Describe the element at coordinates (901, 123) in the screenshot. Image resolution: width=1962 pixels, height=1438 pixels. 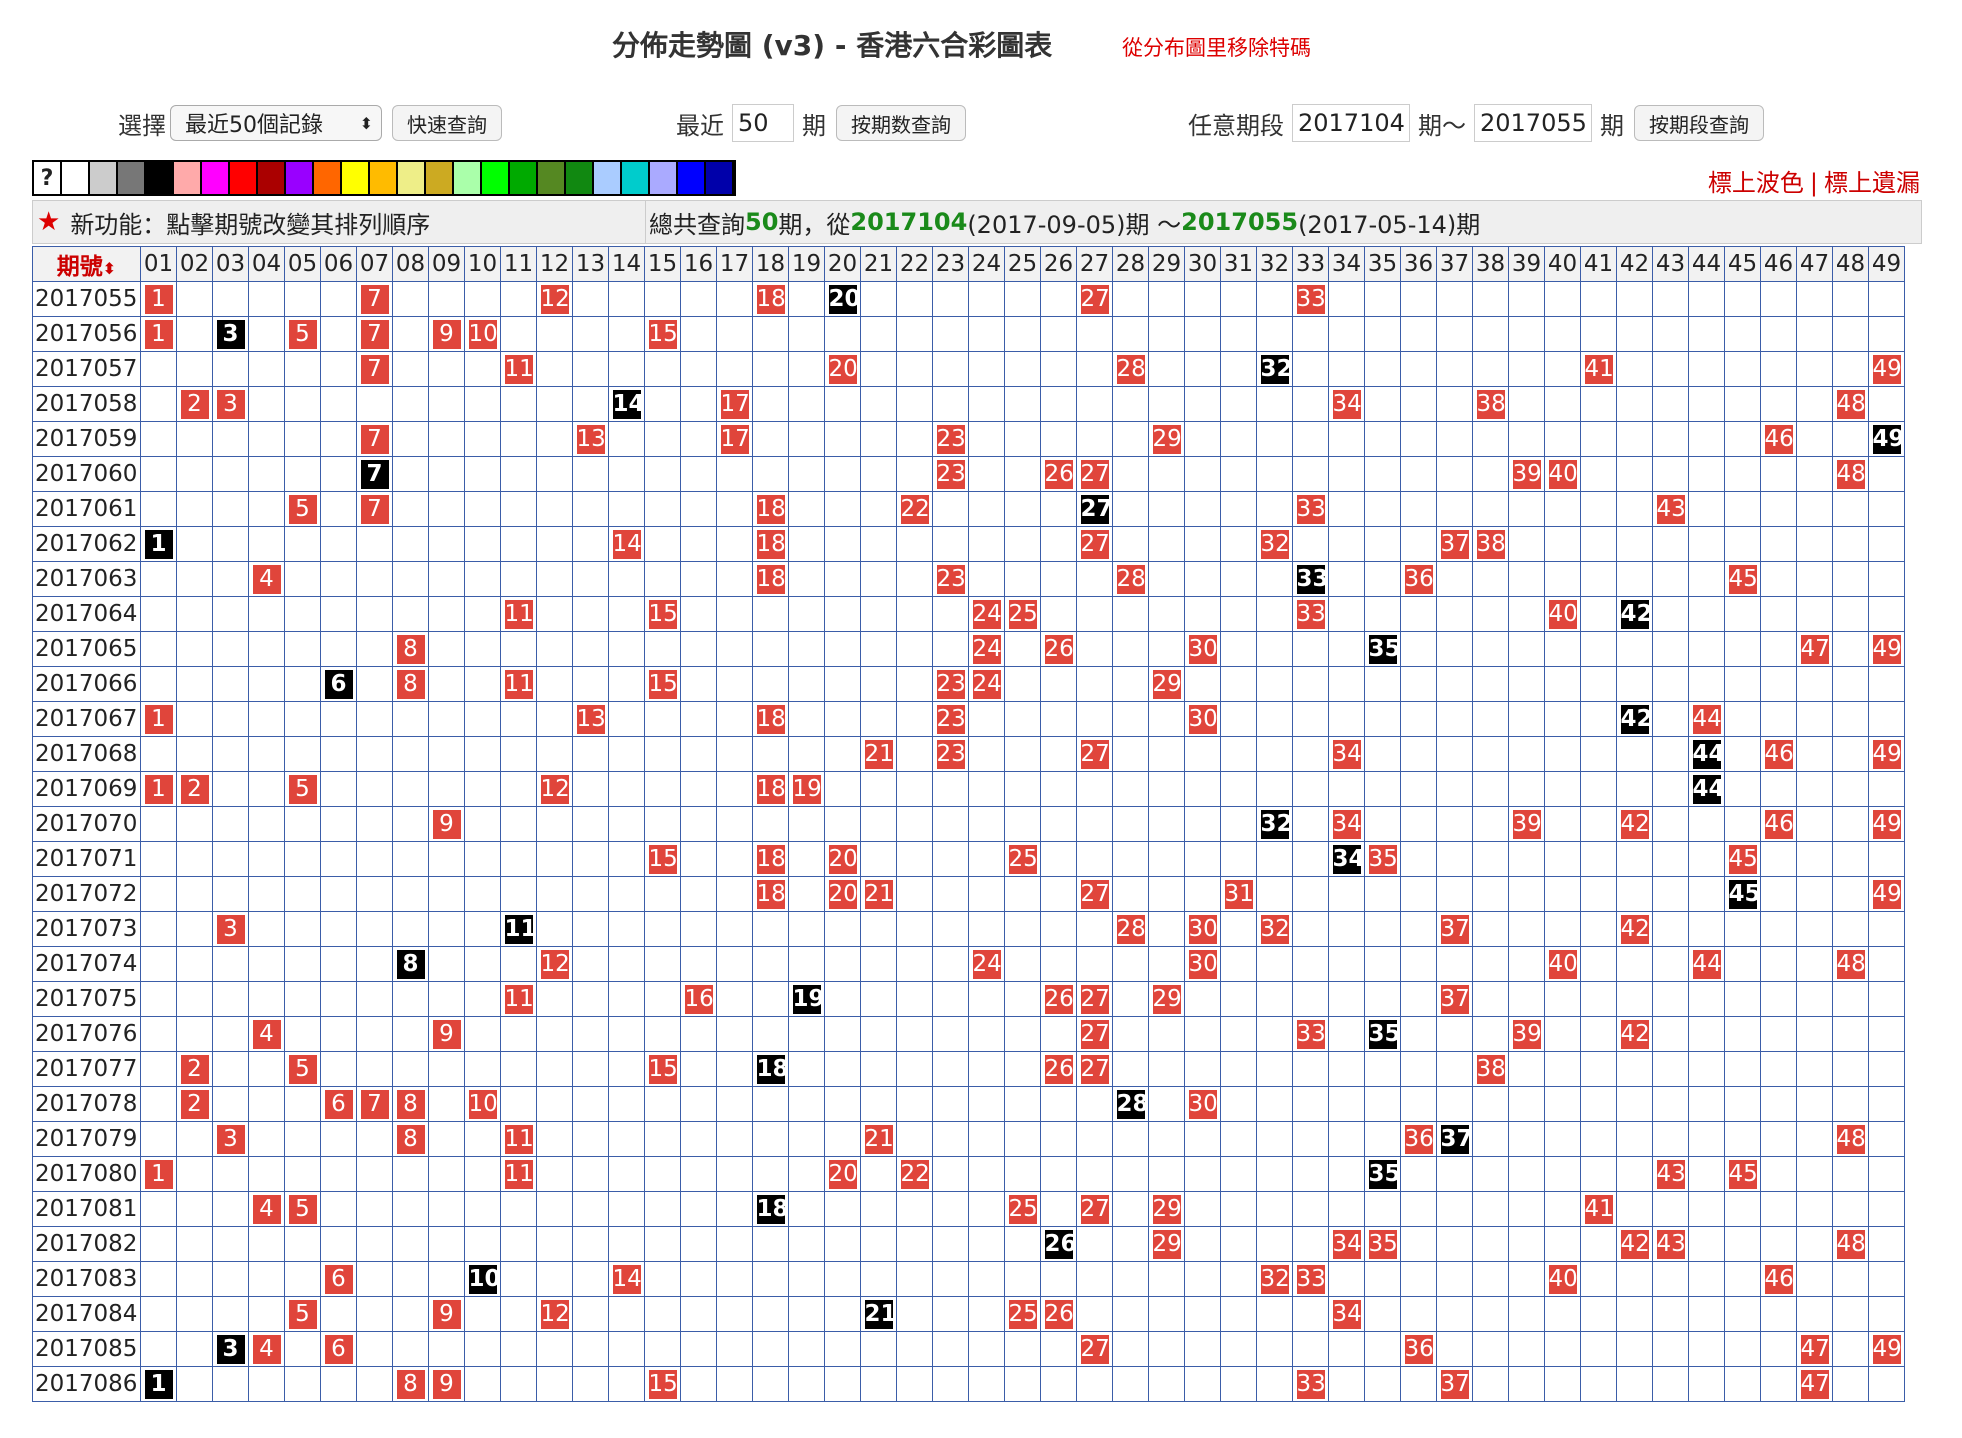
I see `query-by-count-button: 按期数查詢` at that location.